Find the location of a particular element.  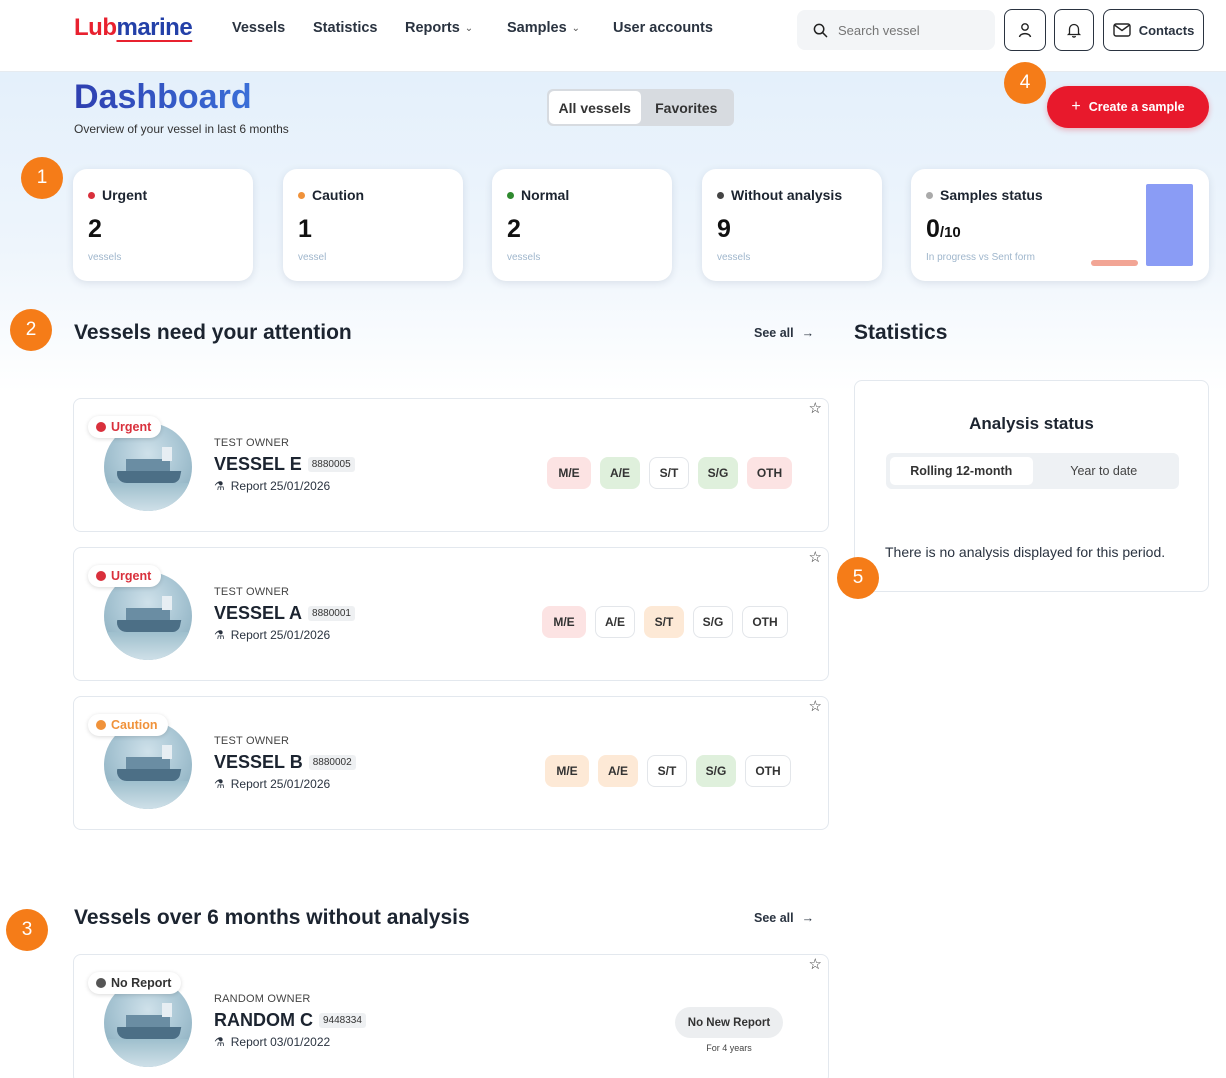

status-badge: Caution is located at coordinates (128, 725).